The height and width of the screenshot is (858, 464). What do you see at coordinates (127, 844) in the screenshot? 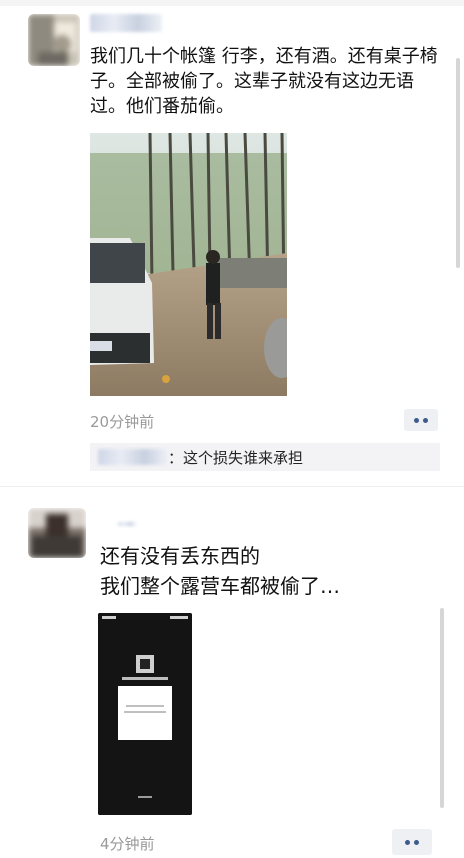
I see `post-time: 4分钟前` at bounding box center [127, 844].